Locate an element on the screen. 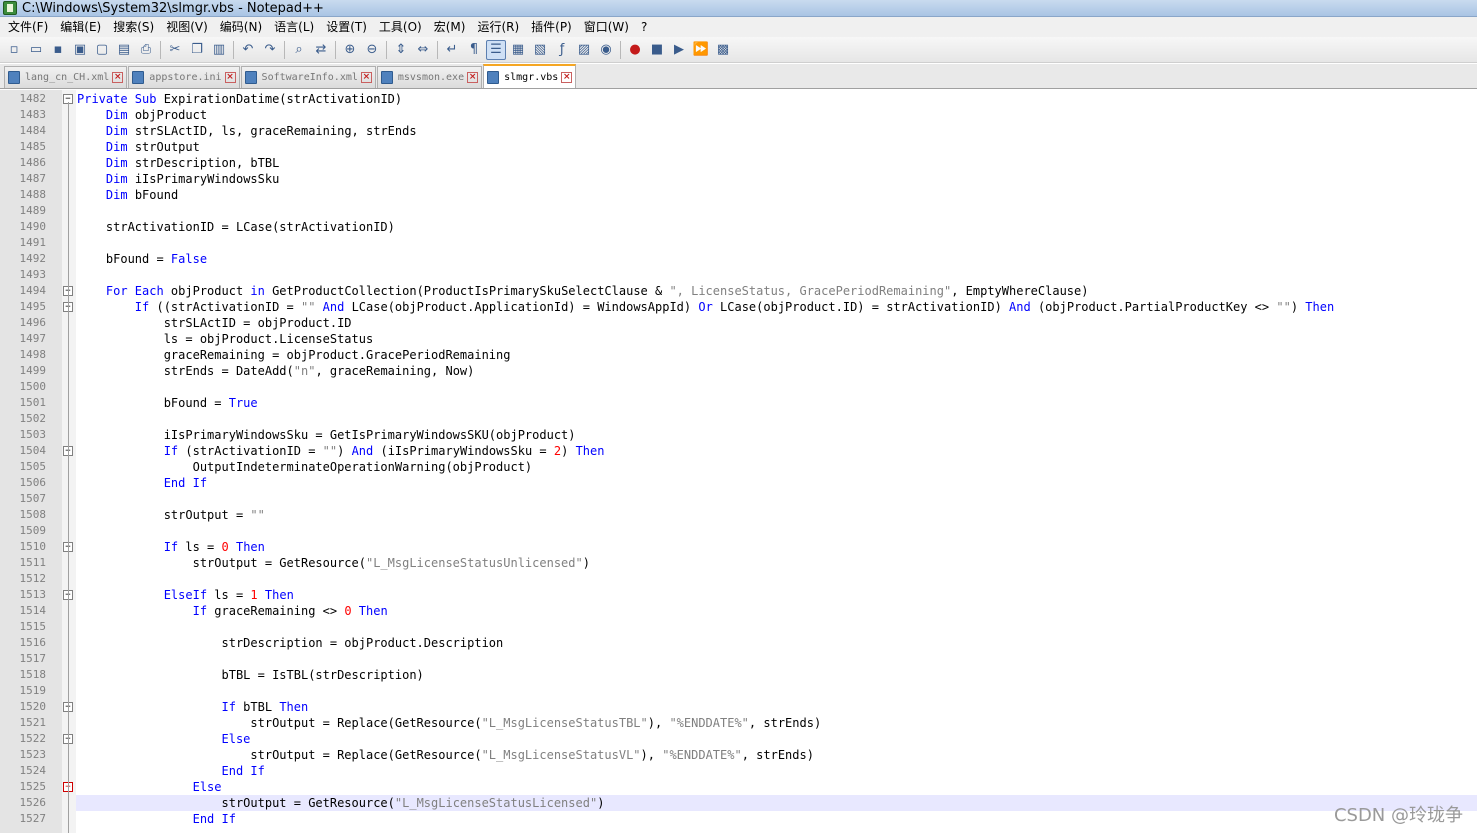 This screenshot has height=833, width=1477. code-line: 1524 End If is located at coordinates (738, 771).